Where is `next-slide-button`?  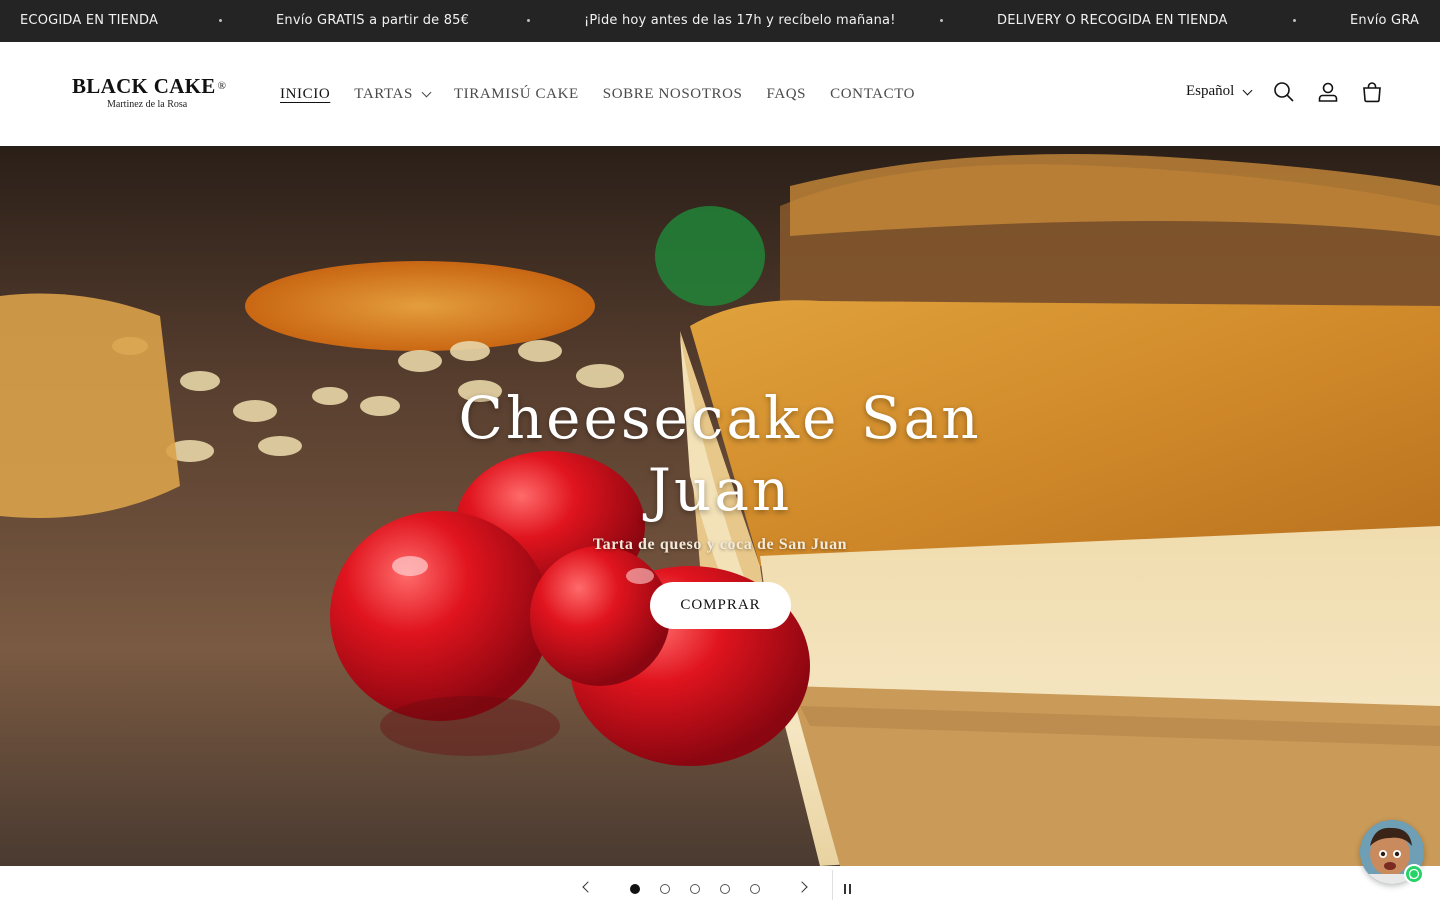 next-slide-button is located at coordinates (802, 887).